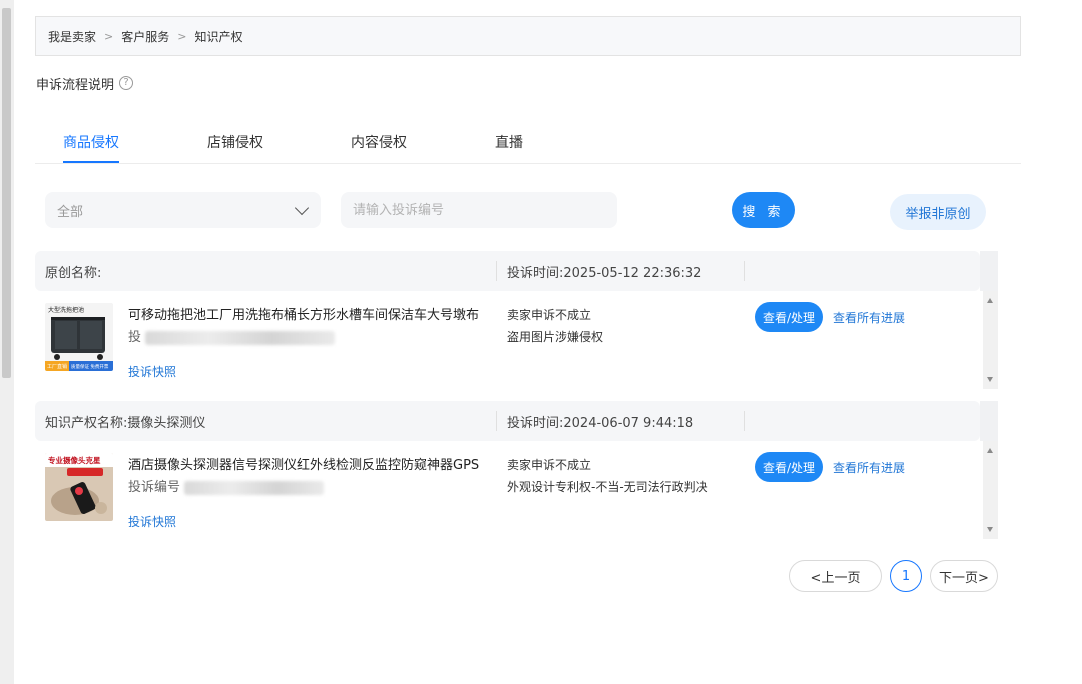 The image size is (1082, 684). Describe the element at coordinates (964, 576) in the screenshot. I see `next-page-button: 下一页>` at that location.